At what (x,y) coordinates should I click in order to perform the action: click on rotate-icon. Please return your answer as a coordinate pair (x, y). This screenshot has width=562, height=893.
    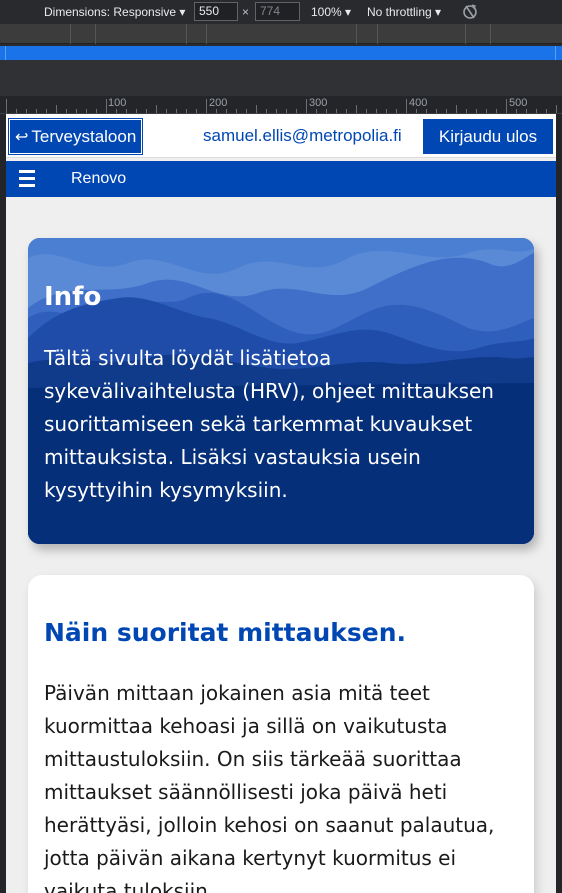
    Looking at the image, I should click on (470, 12).